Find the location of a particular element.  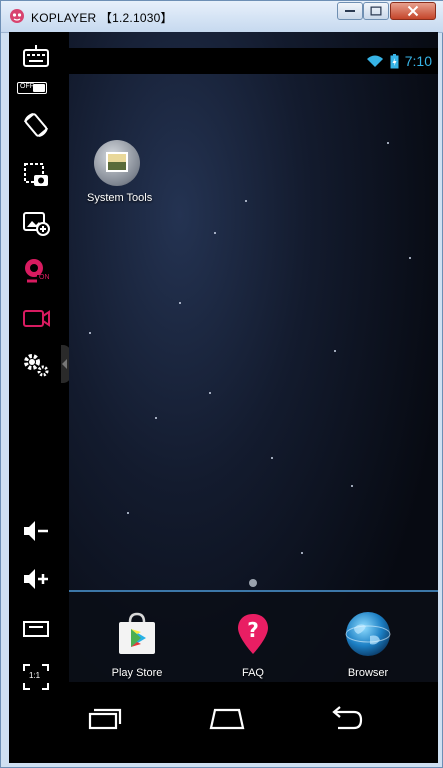

keymap-toggle: OFF is located at coordinates (32, 88).